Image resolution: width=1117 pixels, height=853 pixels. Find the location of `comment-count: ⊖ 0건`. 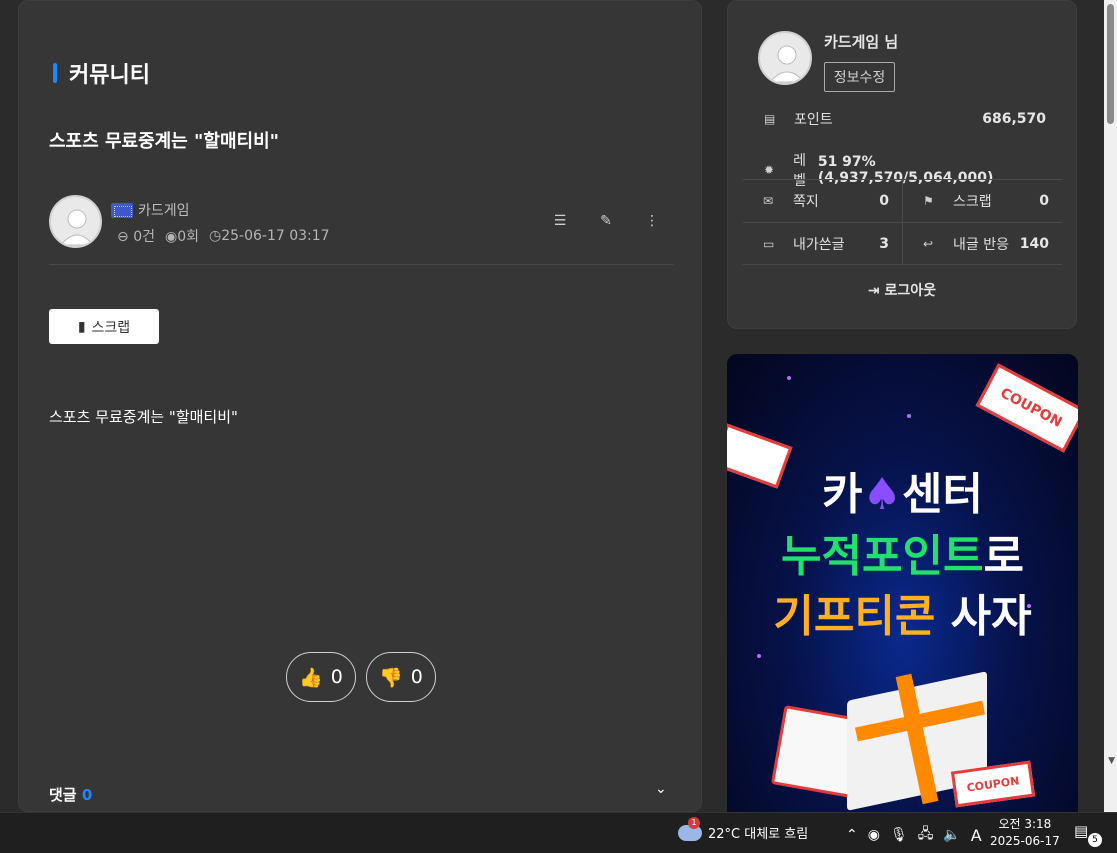

comment-count: ⊖ 0건 is located at coordinates (136, 236).